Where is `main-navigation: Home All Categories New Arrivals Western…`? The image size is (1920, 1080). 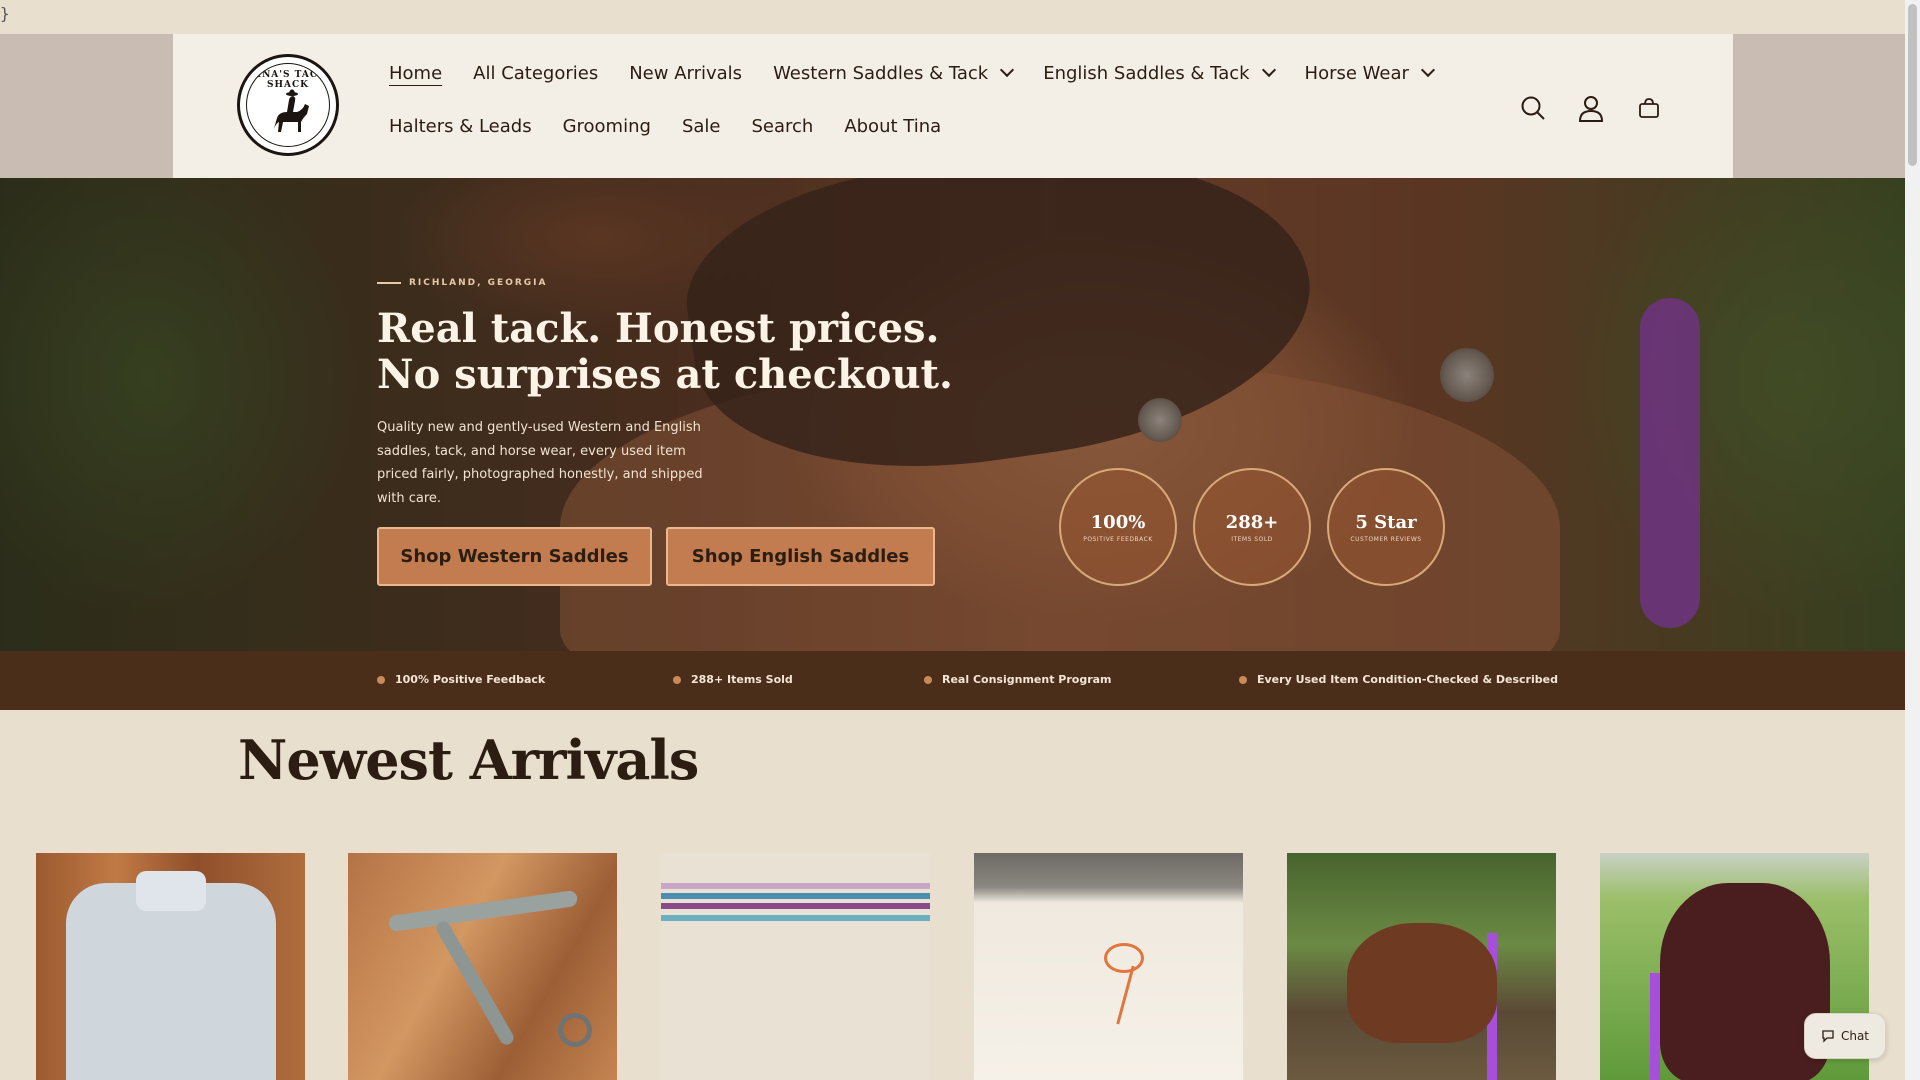
main-navigation: Home All Categories New Arrivals Western… is located at coordinates (912, 109).